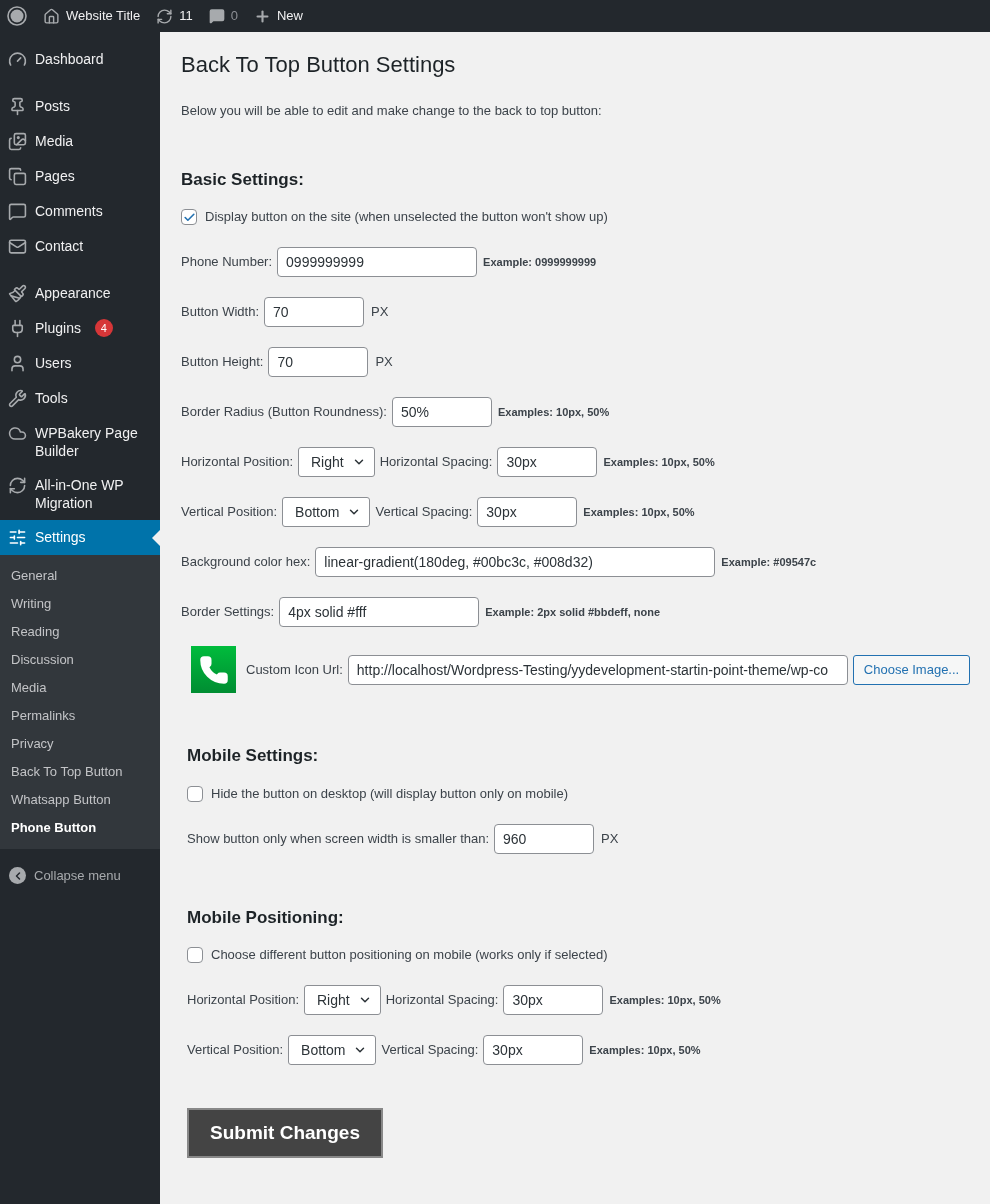  What do you see at coordinates (51, 16) in the screenshot?
I see `home-icon` at bounding box center [51, 16].